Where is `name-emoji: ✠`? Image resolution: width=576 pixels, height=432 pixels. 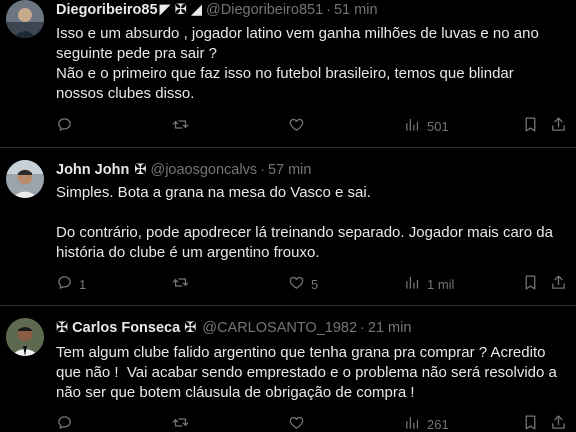 name-emoji: ✠ is located at coordinates (140, 170).